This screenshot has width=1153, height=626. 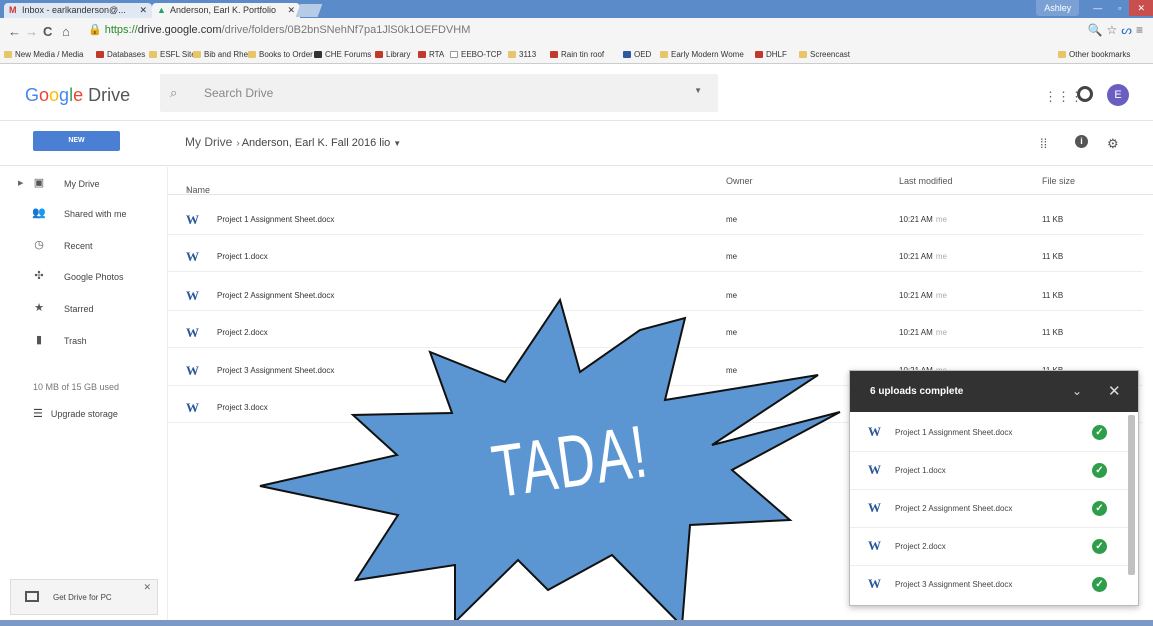 I want to click on drive-folder-icon: ▣, so click(x=39, y=183).